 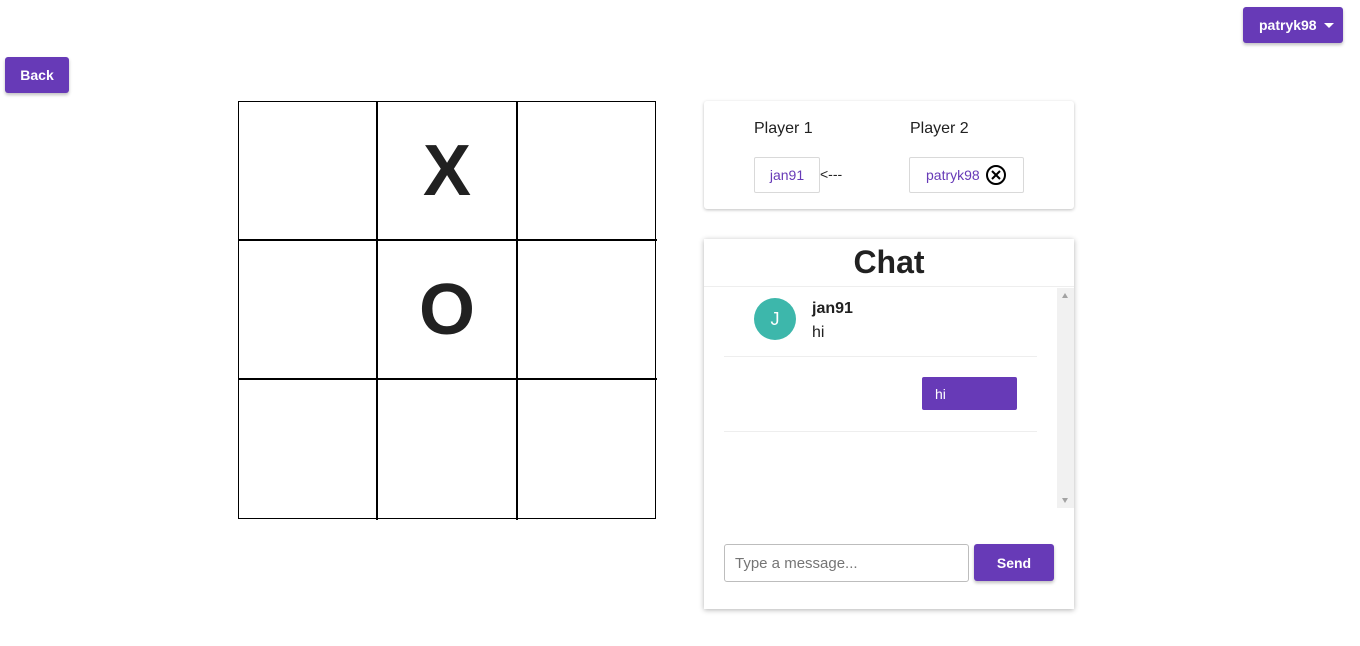 I want to click on board-cell-2: X, so click(x=448, y=171).